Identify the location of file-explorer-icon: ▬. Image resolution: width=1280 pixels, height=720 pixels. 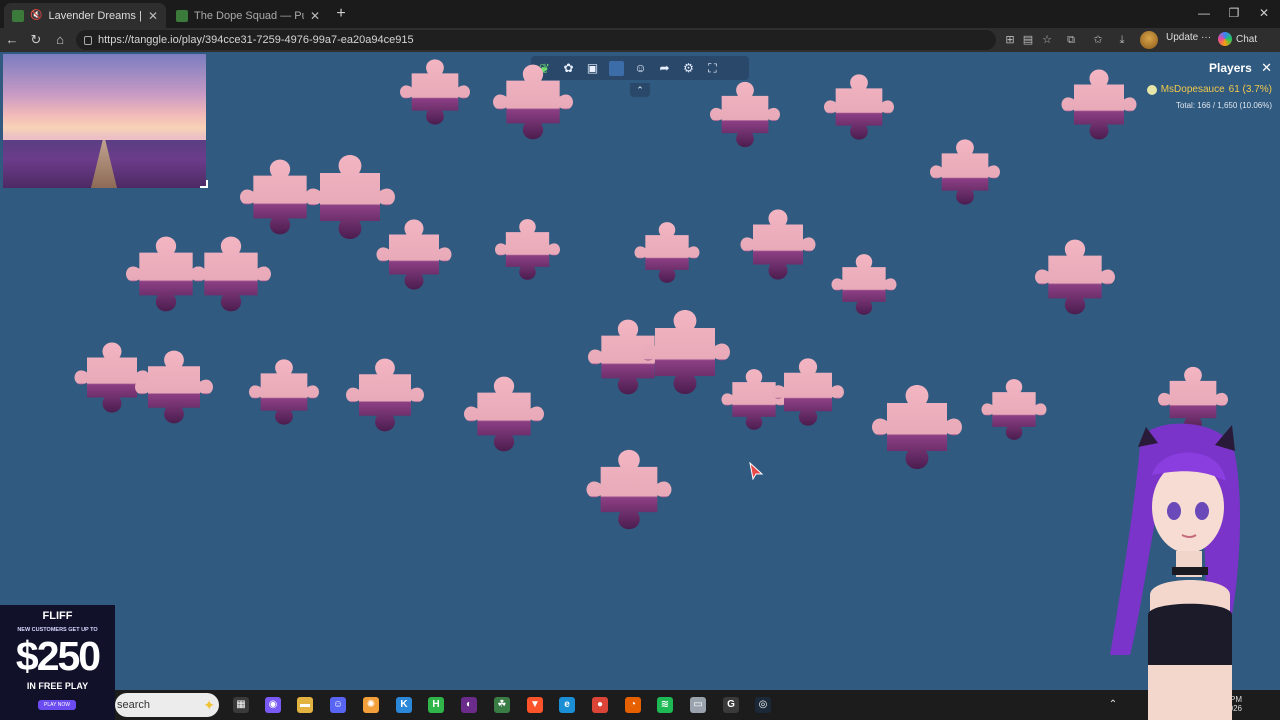
(305, 705).